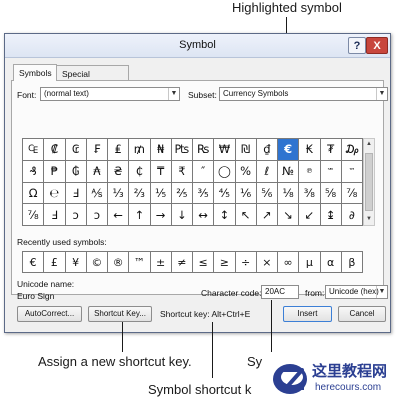 The height and width of the screenshot is (400, 405). I want to click on symbol-cell: %, so click(246, 171).